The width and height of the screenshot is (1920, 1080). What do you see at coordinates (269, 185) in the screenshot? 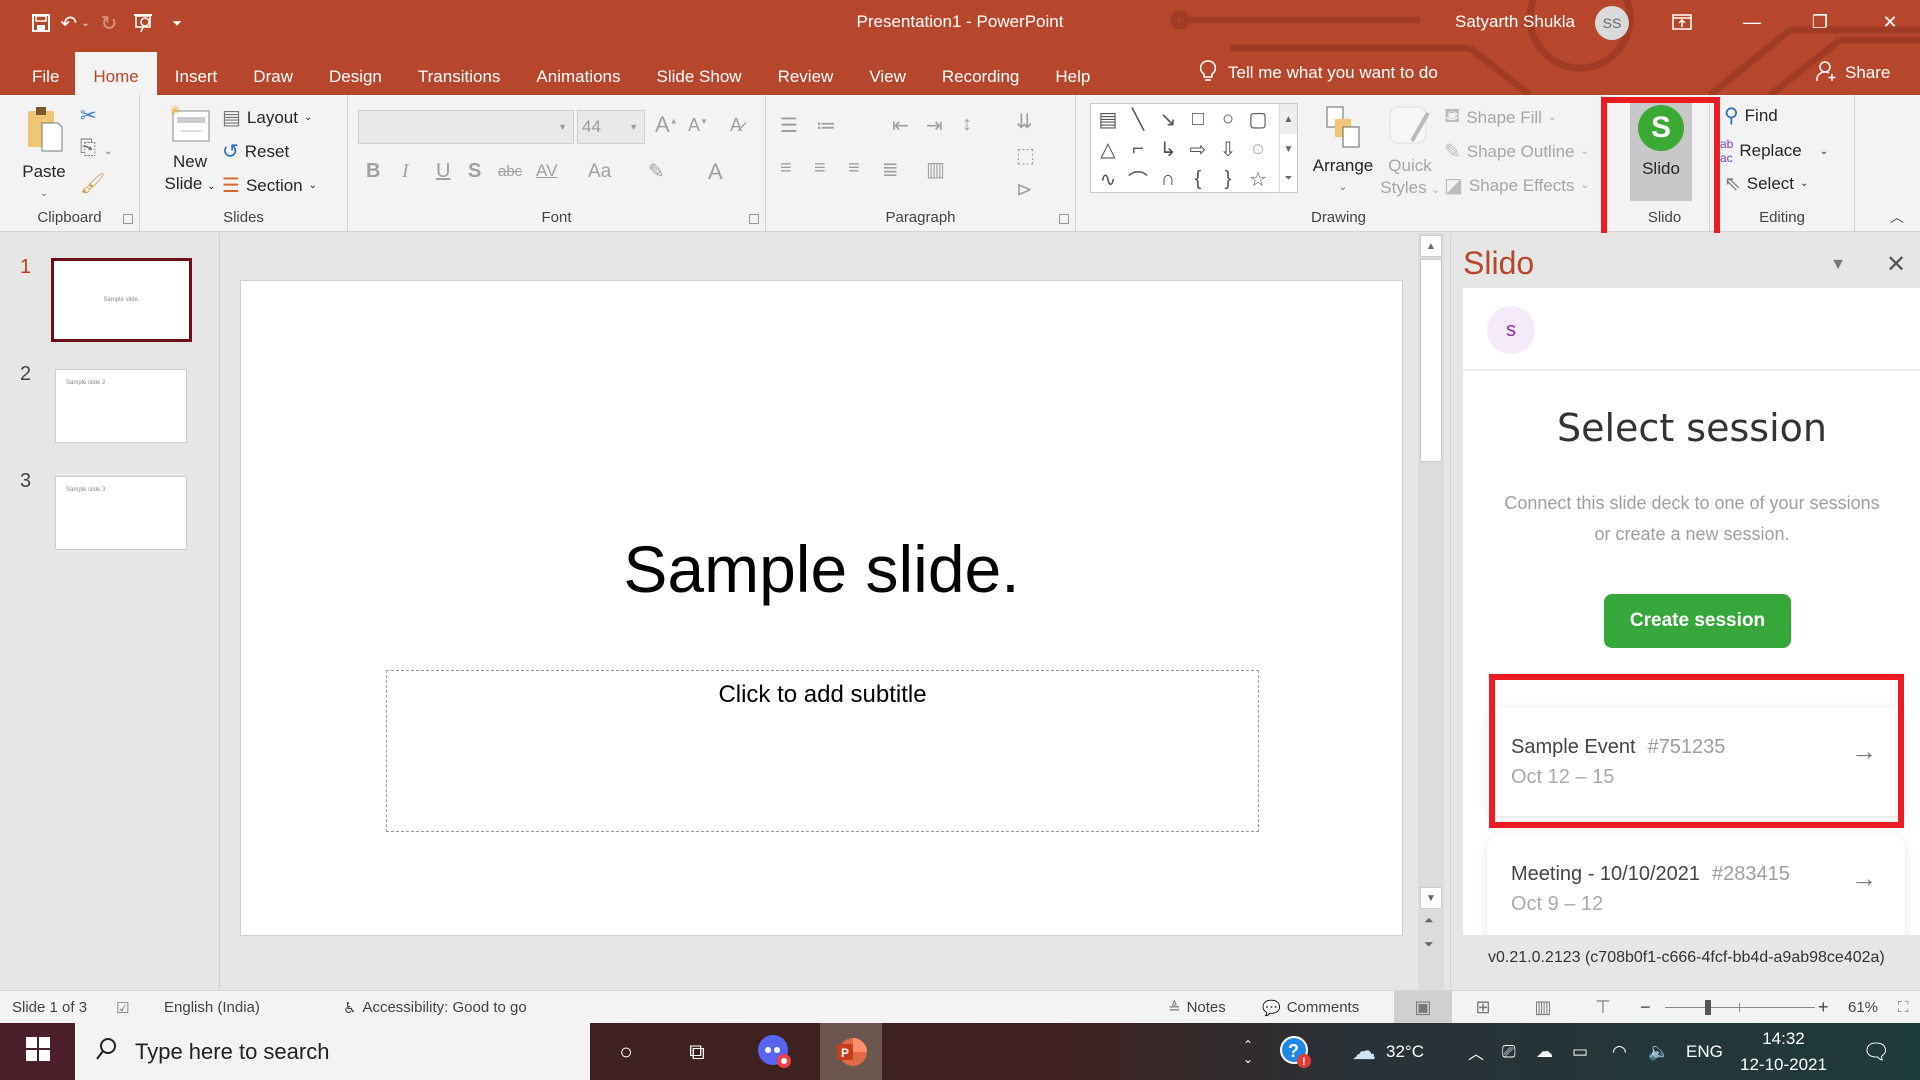
I see `section-button: ☰ Section ⌄` at bounding box center [269, 185].